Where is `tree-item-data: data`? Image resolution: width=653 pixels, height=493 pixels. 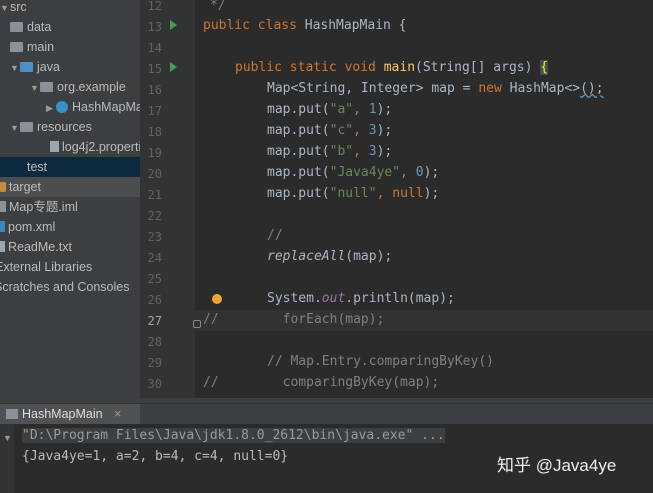 tree-item-data: data is located at coordinates (30, 27).